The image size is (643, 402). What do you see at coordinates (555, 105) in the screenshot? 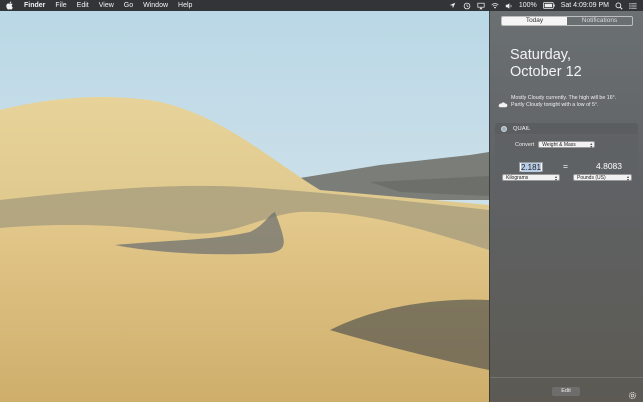
I see `weather-line-tonight: Partly Cloudy tonight with a low of 5°.` at bounding box center [555, 105].